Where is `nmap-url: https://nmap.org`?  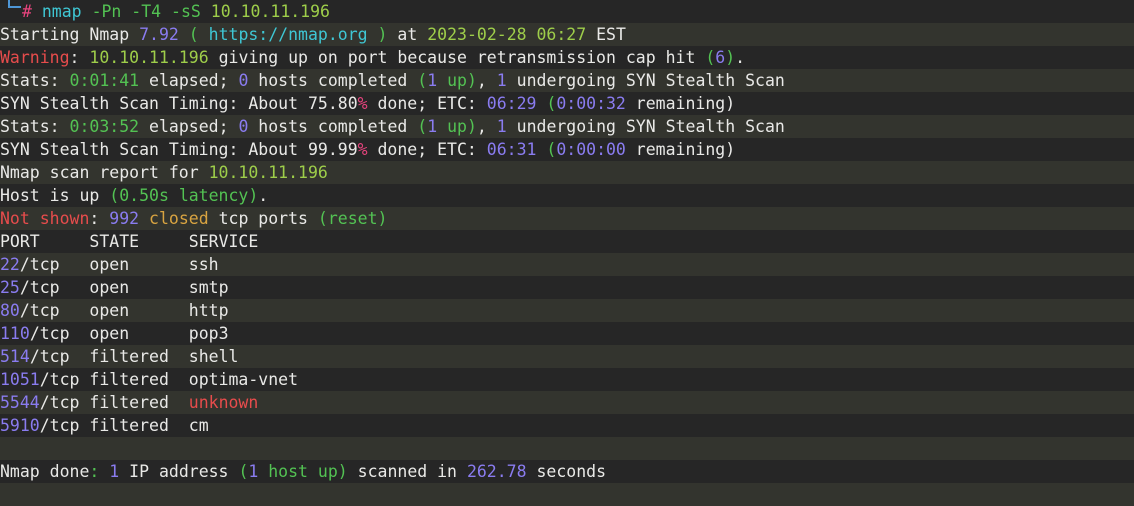 nmap-url: https://nmap.org is located at coordinates (288, 34).